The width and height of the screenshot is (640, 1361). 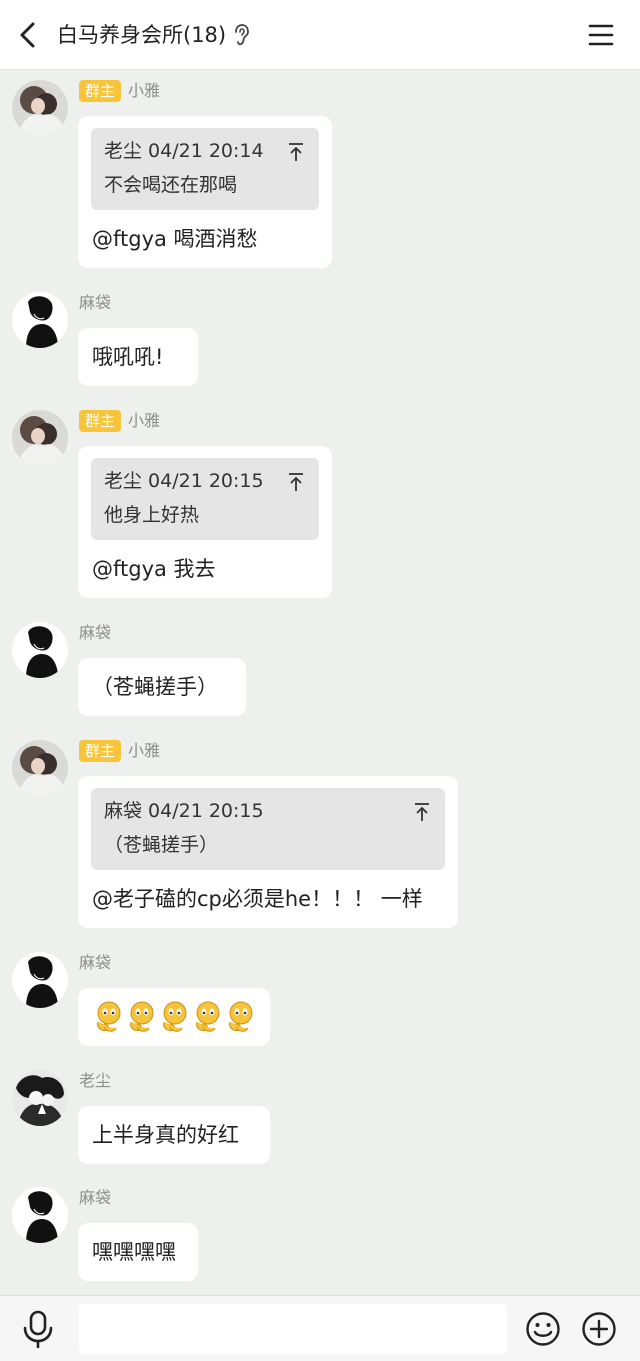 I want to click on message-text: 哦吼吼!, so click(x=128, y=357).